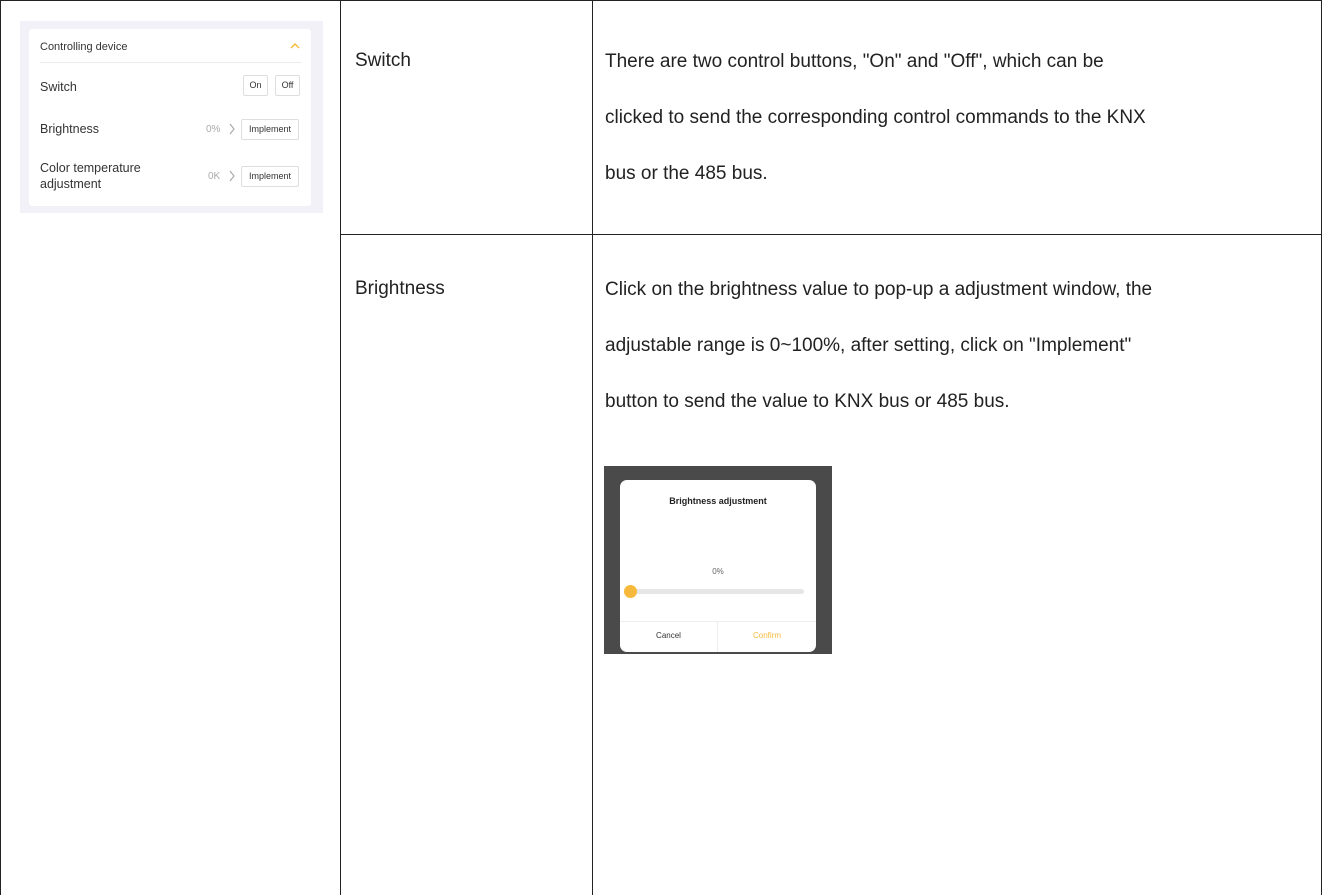 This screenshot has height=895, width=1323. I want to click on brightness-popup-screenshot: Brightness adjustment 0% Cancel Confirm, so click(718, 560).